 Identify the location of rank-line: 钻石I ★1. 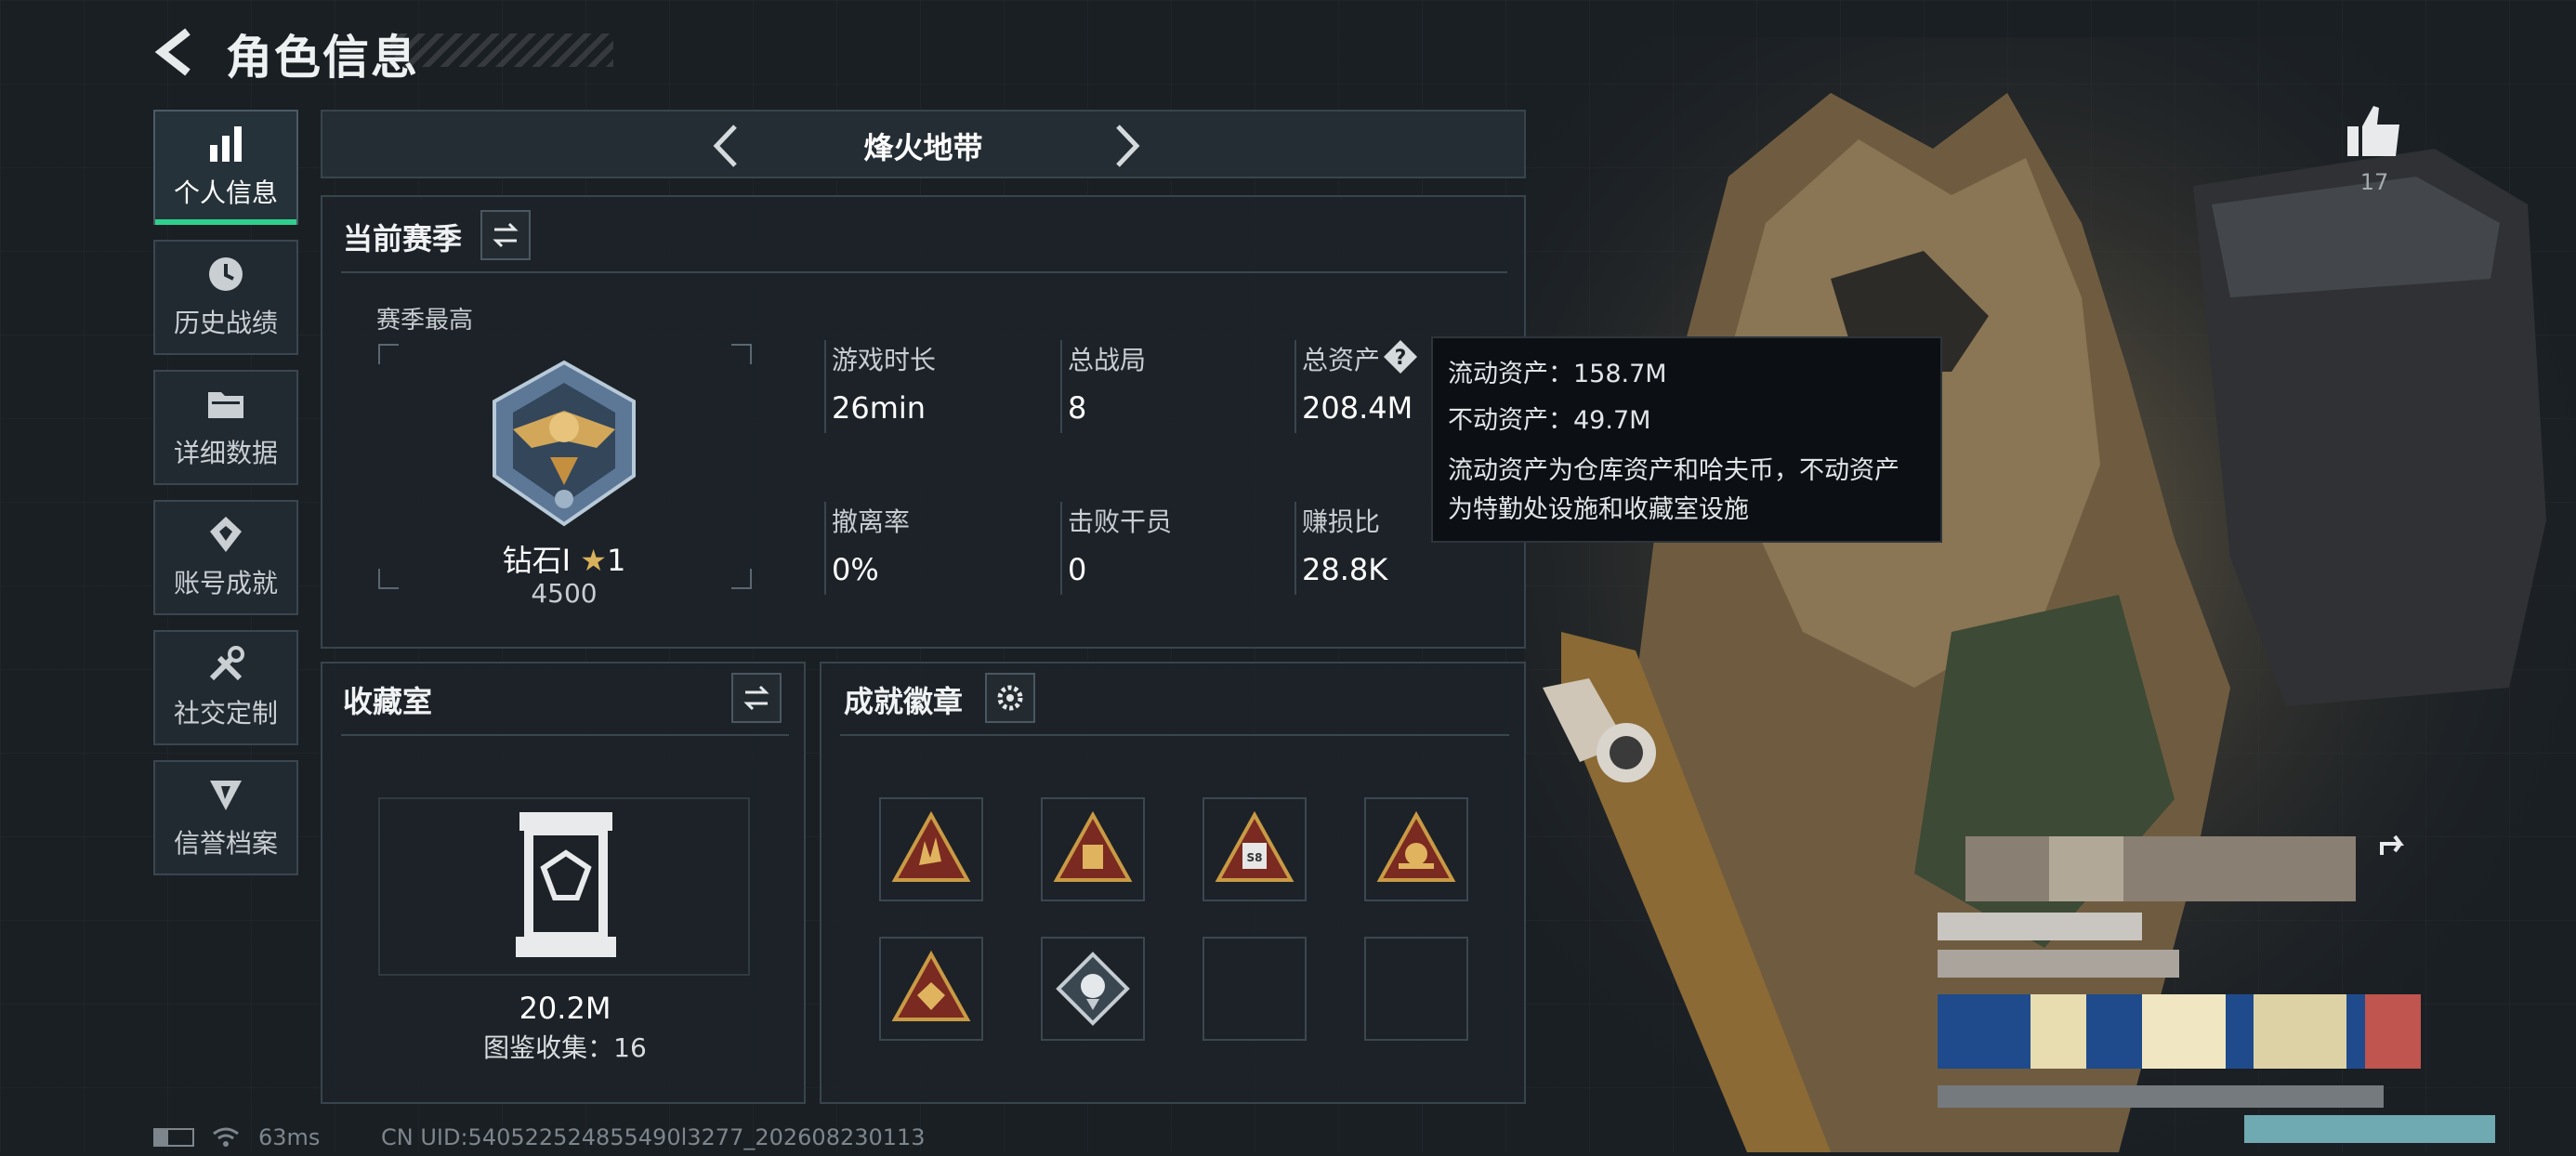
(564, 558).